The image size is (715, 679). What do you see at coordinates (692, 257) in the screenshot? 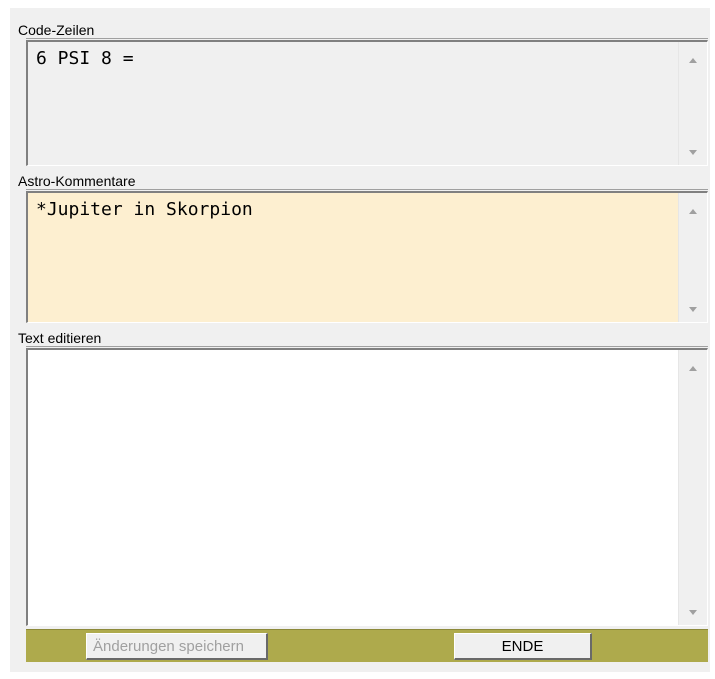
I see `astro-comments-scrollbar` at bounding box center [692, 257].